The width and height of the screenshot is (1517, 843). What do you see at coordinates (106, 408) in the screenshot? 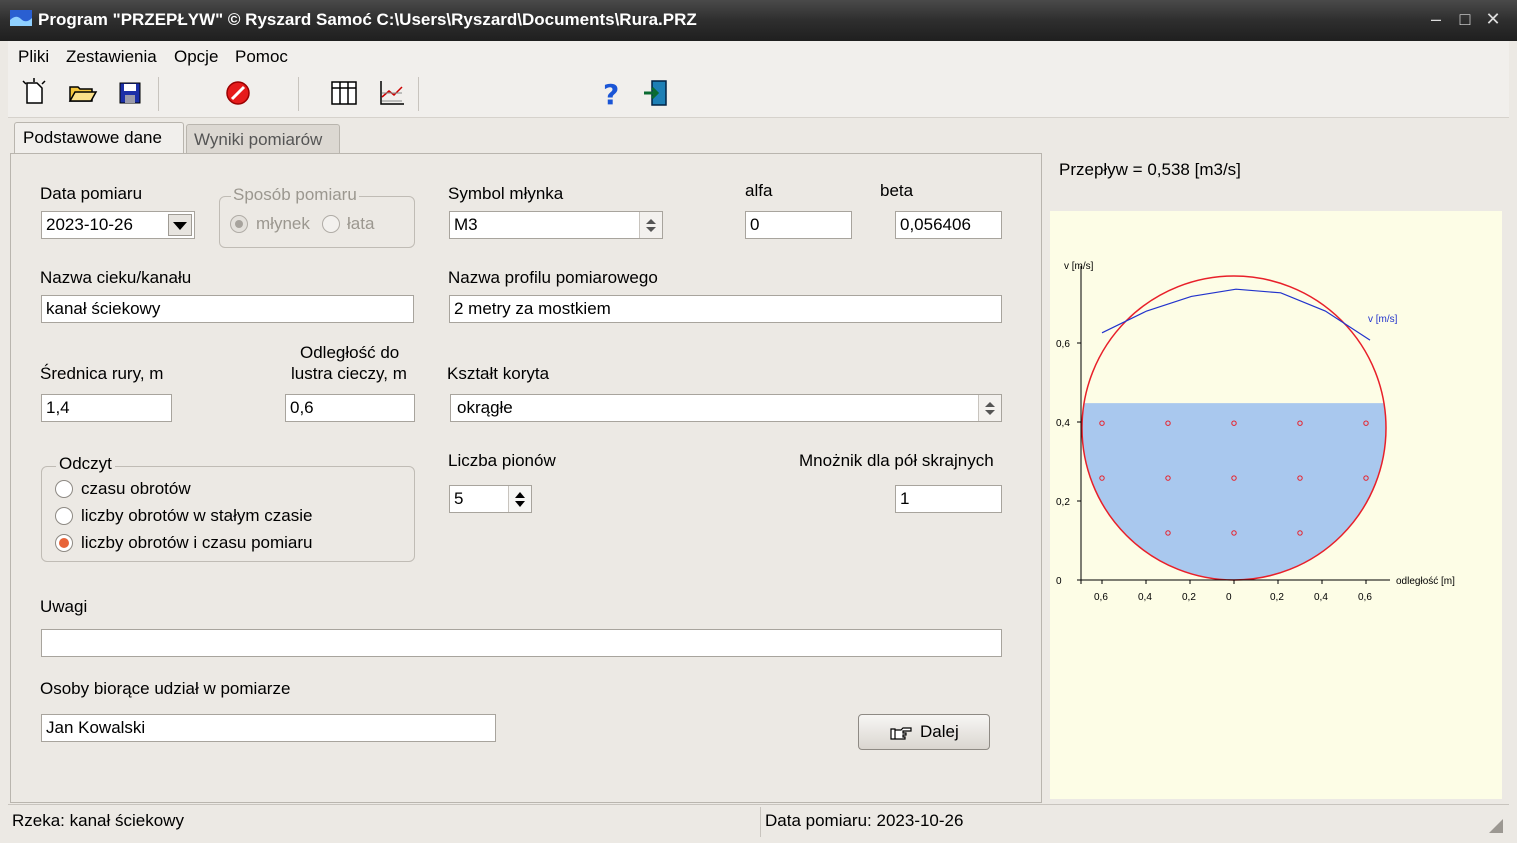
I see `diameter-input: 1,4` at bounding box center [106, 408].